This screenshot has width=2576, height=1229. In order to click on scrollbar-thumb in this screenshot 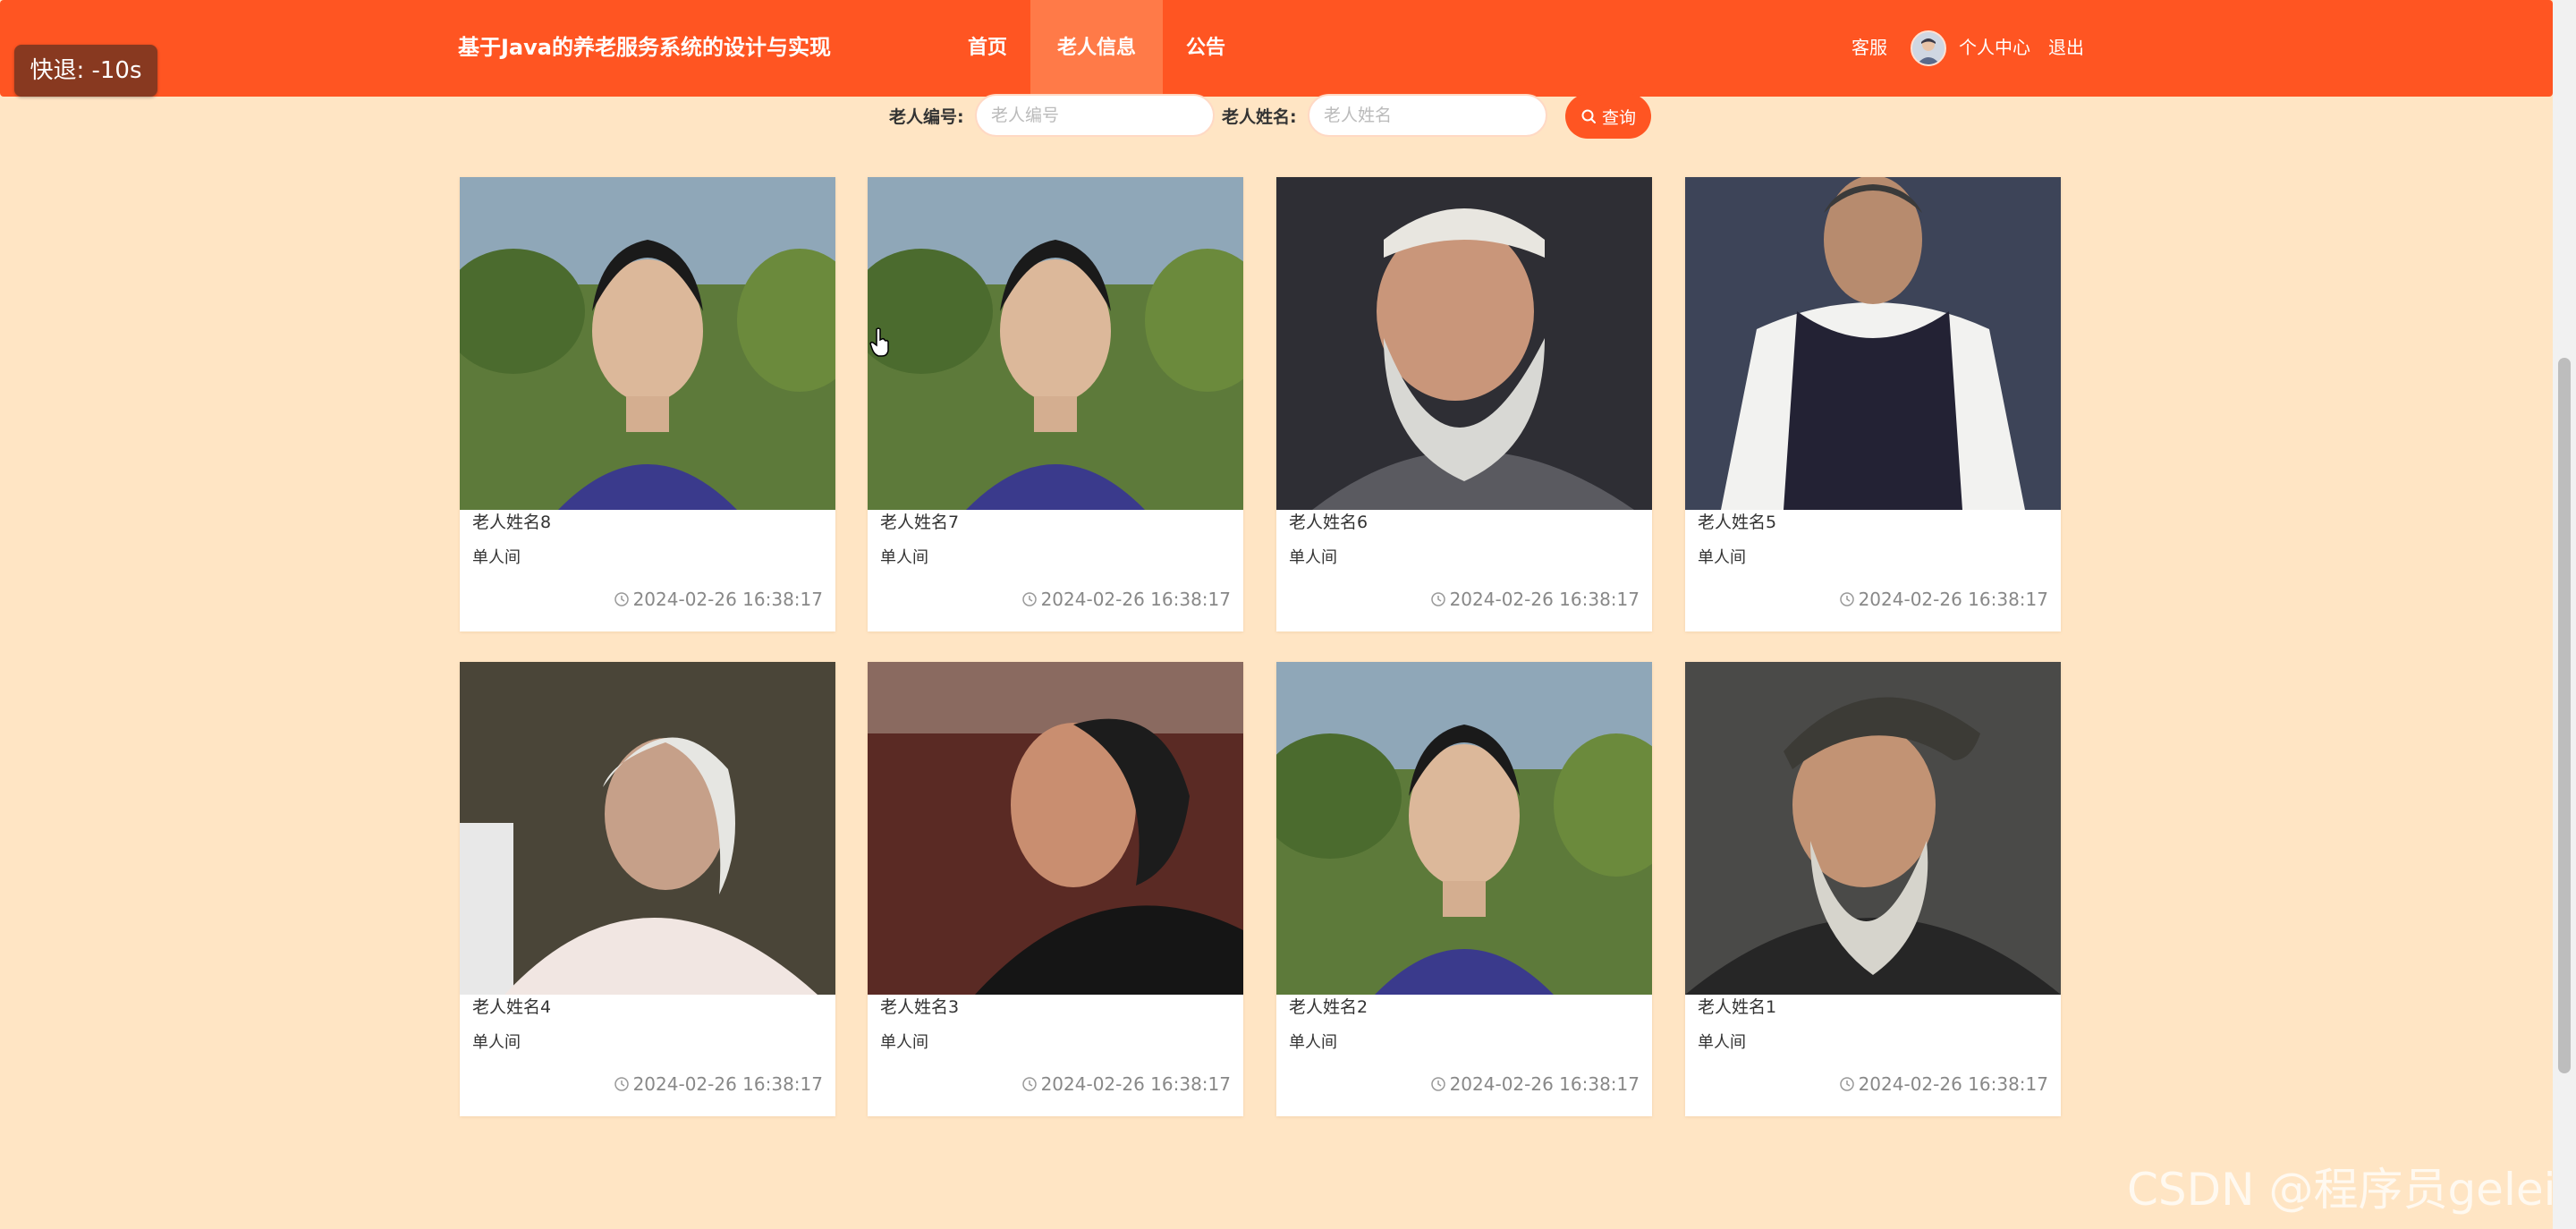, I will do `click(2564, 715)`.